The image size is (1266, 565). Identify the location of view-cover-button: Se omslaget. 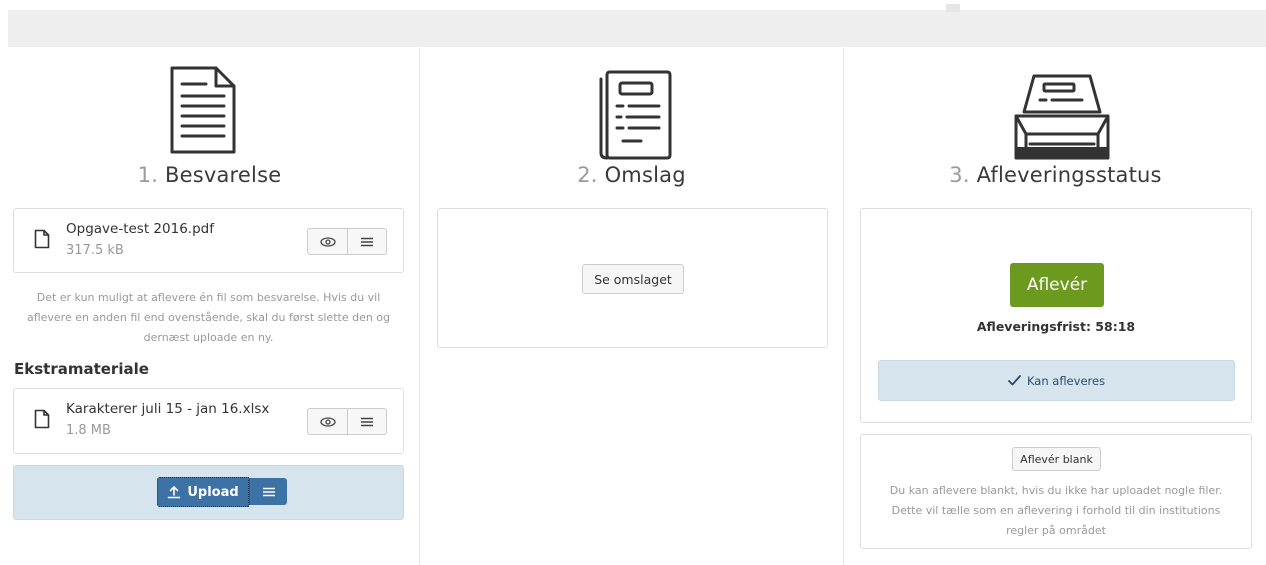
(633, 279).